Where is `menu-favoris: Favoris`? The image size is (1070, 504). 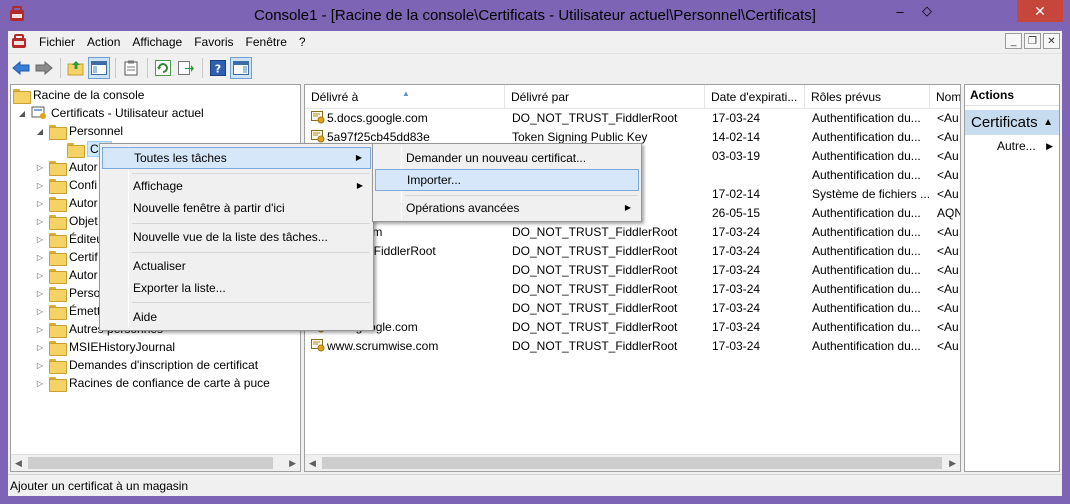
menu-favoris: Favoris is located at coordinates (213, 42).